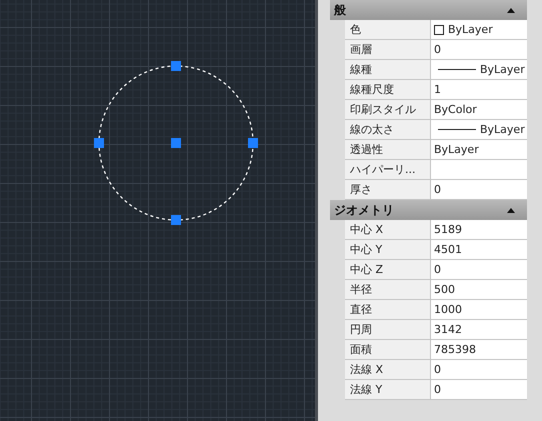  I want to click on property-label: 円周, so click(388, 329).